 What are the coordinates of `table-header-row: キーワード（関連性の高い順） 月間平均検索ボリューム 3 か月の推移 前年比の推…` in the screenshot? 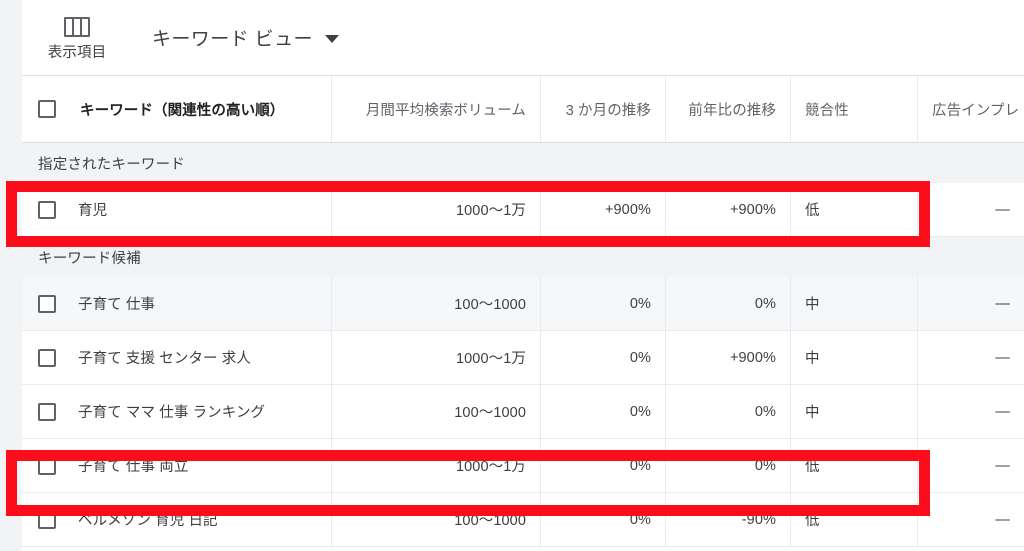 It's located at (523, 109).